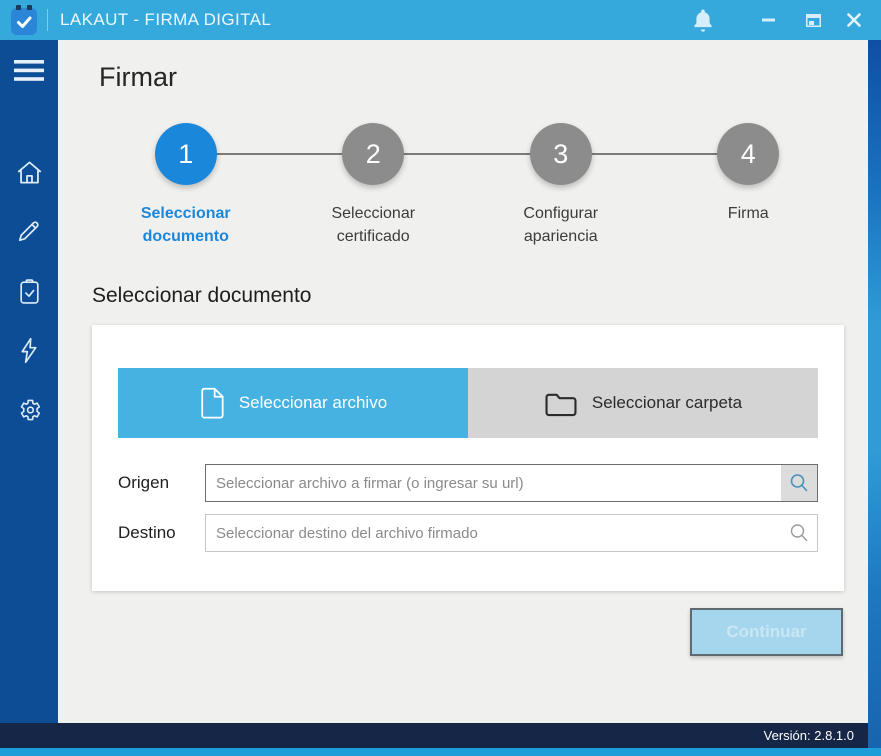 Image resolution: width=881 pixels, height=756 pixels. Describe the element at coordinates (24, 20) in the screenshot. I see `app-logo-icon` at that location.